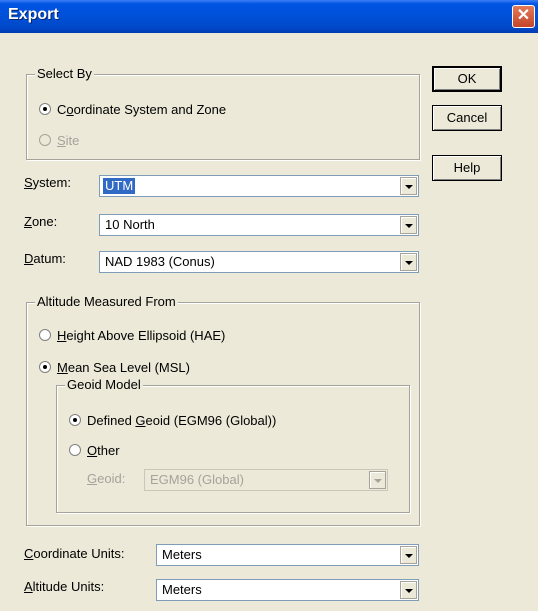 The height and width of the screenshot is (611, 538). What do you see at coordinates (64, 74) in the screenshot?
I see `select-by-legend: Select By` at bounding box center [64, 74].